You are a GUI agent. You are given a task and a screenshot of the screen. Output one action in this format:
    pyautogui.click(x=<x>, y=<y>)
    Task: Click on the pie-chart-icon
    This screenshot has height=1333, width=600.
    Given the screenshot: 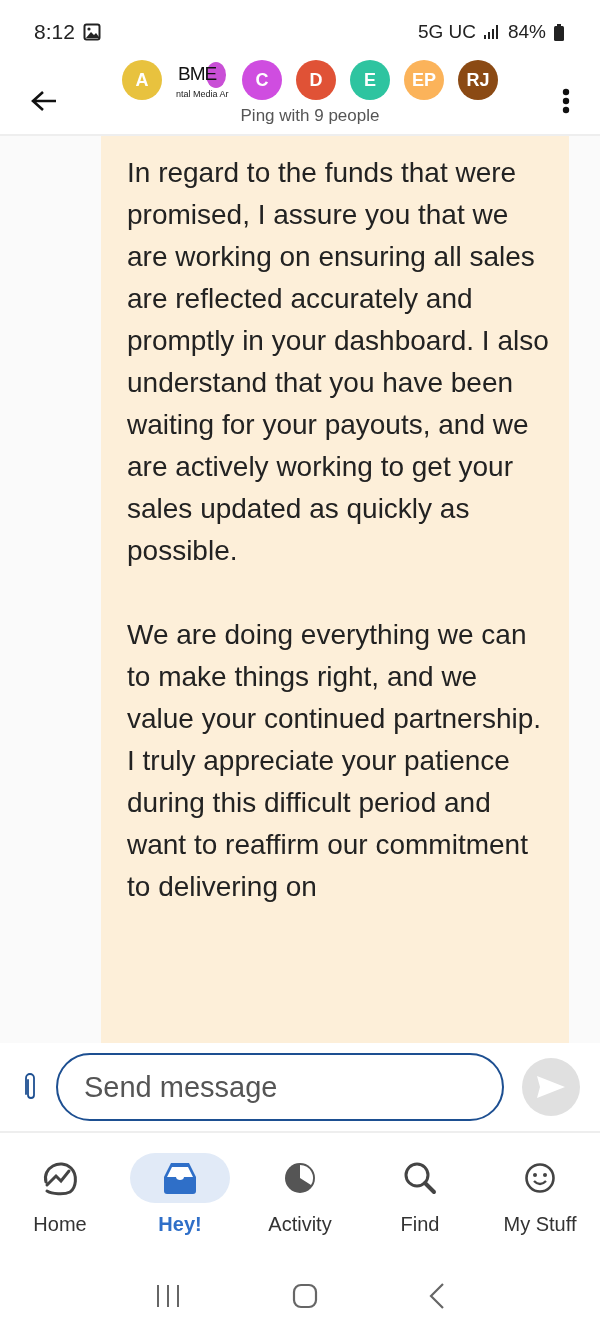 What is the action you would take?
    pyautogui.click(x=300, y=1178)
    